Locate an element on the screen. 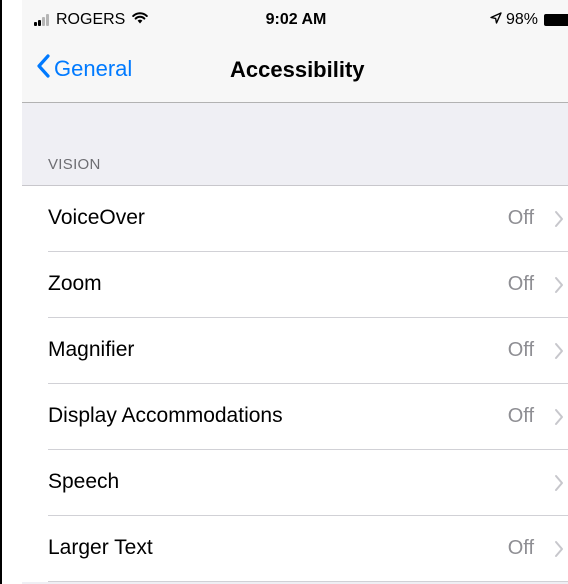 The height and width of the screenshot is (584, 568). location-arrow-icon is located at coordinates (496, 20).